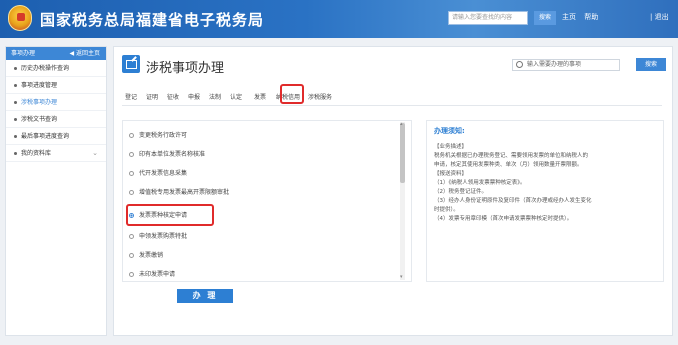  What do you see at coordinates (39, 119) in the screenshot?
I see `sidebar-item-label: 涉税文书查询` at bounding box center [39, 119].